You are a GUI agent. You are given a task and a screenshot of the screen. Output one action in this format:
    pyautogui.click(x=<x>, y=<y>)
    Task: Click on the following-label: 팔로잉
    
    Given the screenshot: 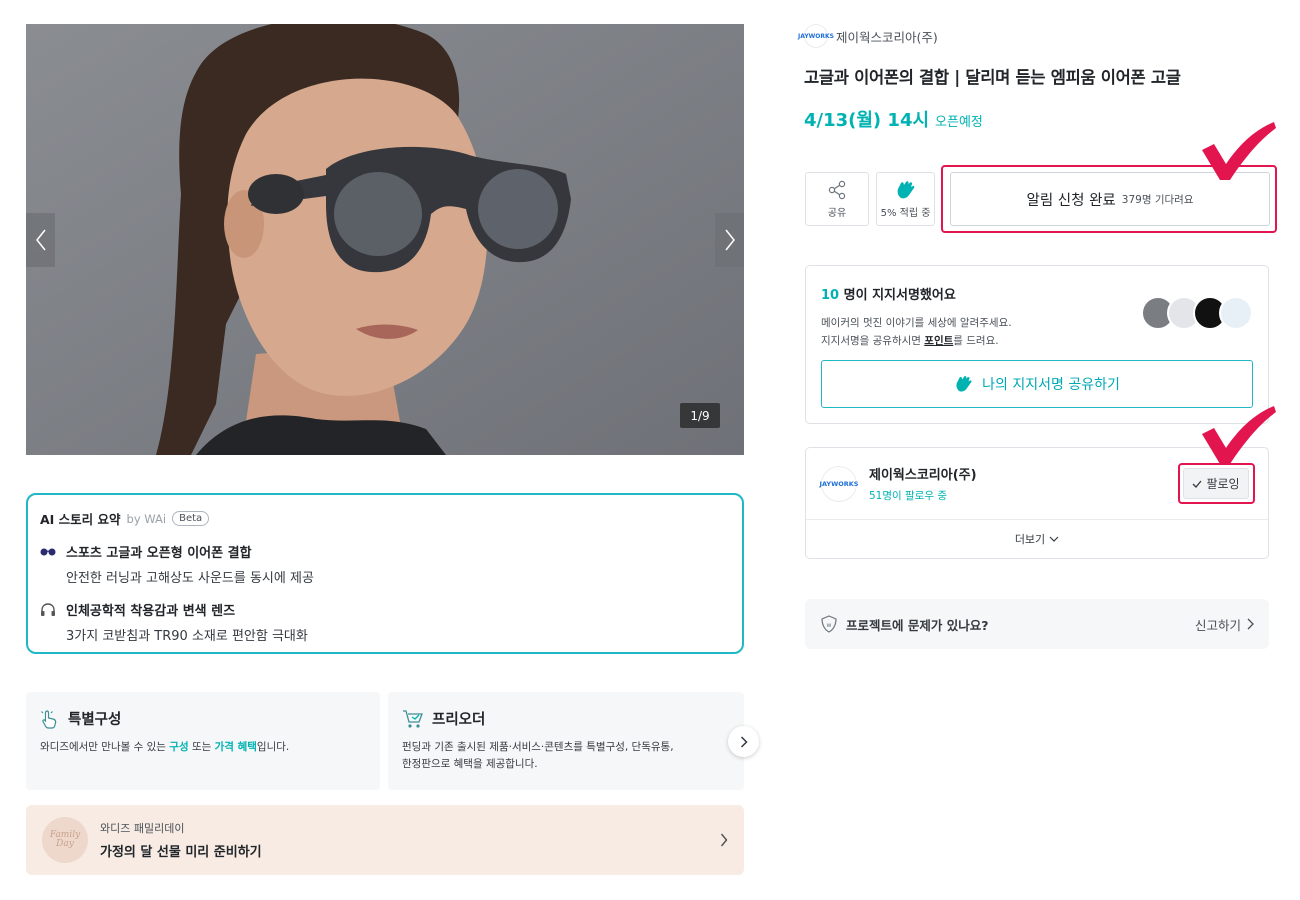 What is the action you would take?
    pyautogui.click(x=1223, y=484)
    